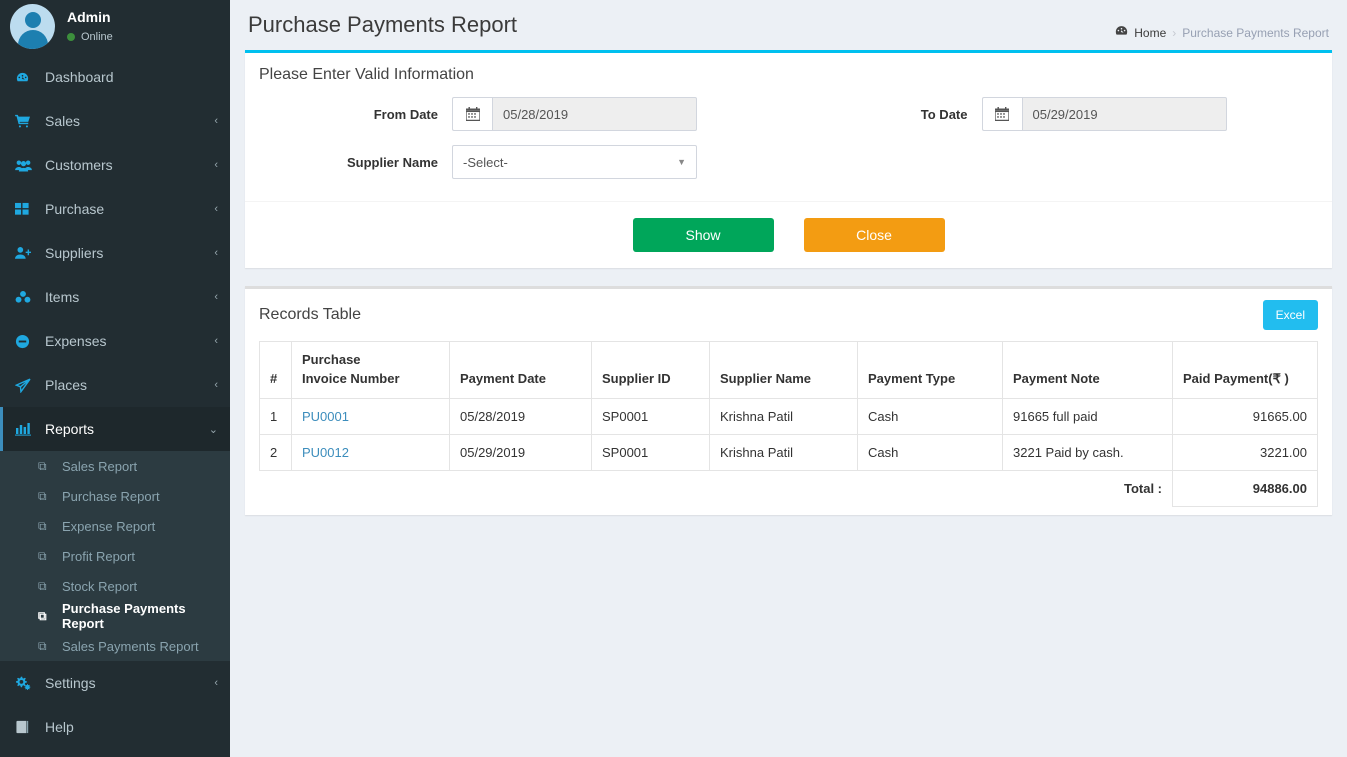 This screenshot has height=757, width=1347. What do you see at coordinates (574, 162) in the screenshot?
I see `supplier-name-select: -Select- ▼` at bounding box center [574, 162].